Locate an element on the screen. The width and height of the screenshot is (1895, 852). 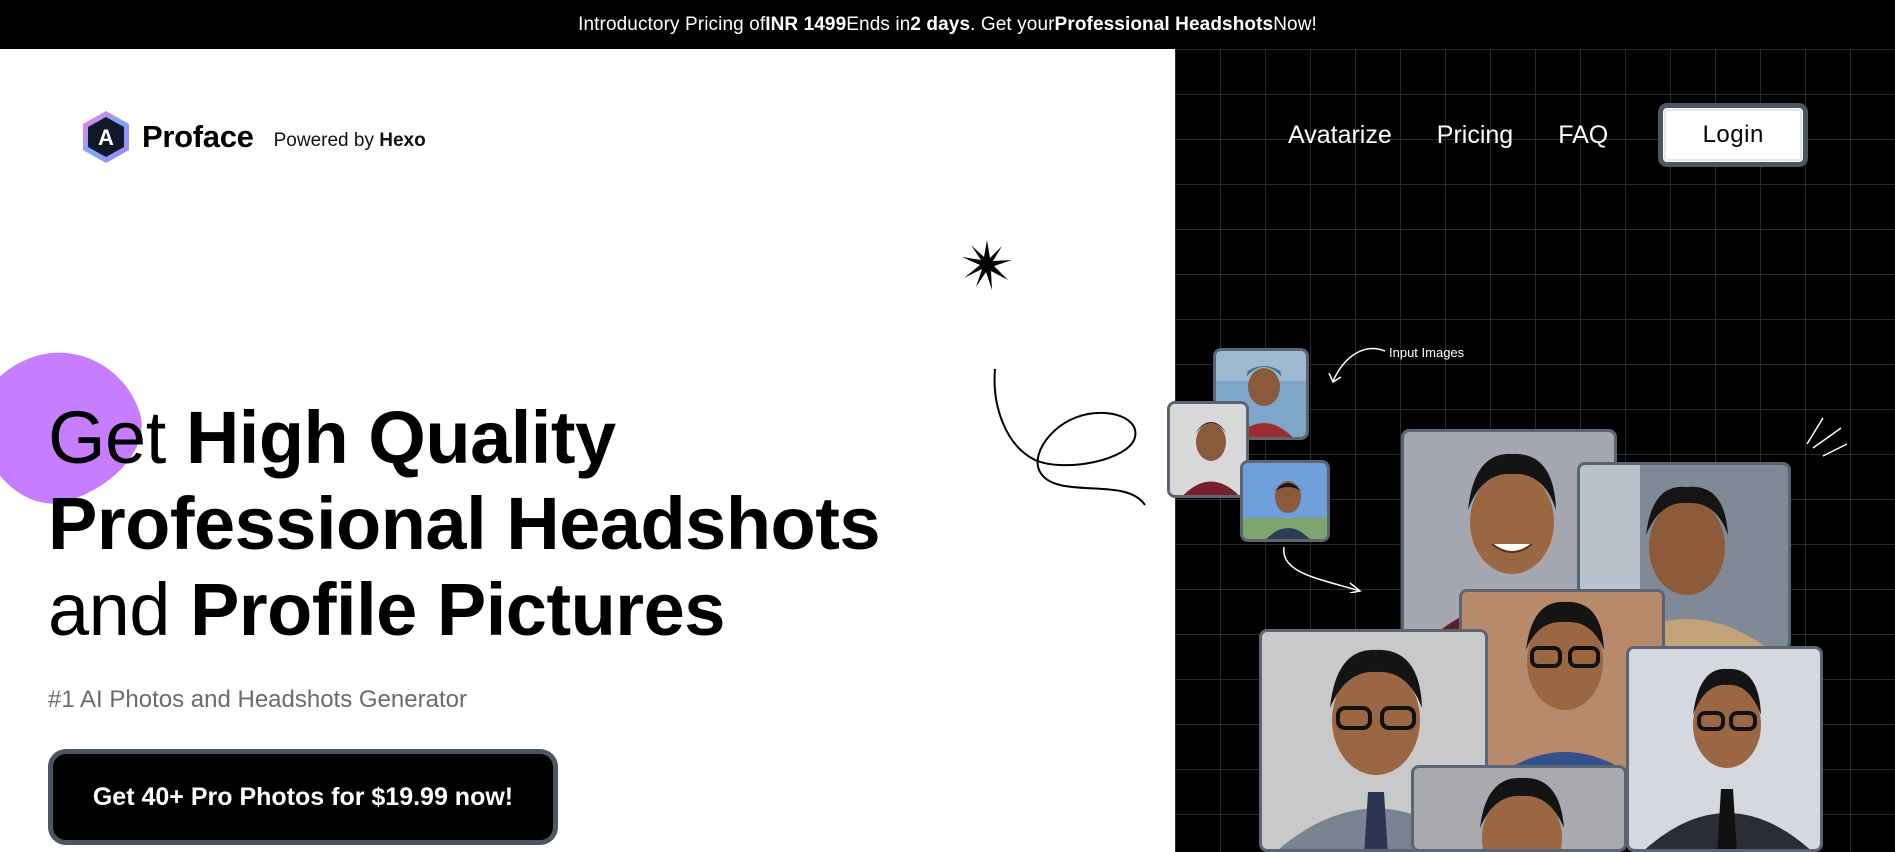
logo-letter: A is located at coordinates (106, 137).